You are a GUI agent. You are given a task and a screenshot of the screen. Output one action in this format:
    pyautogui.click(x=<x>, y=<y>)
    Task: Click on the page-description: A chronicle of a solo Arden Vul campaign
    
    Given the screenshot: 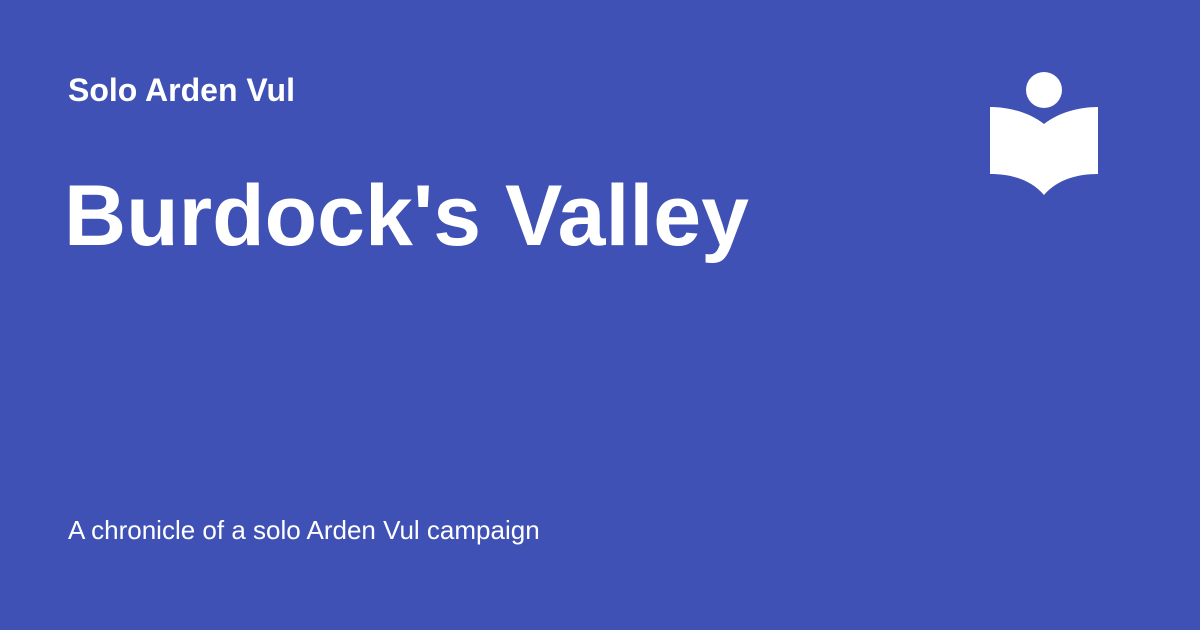 What is the action you would take?
    pyautogui.click(x=304, y=530)
    